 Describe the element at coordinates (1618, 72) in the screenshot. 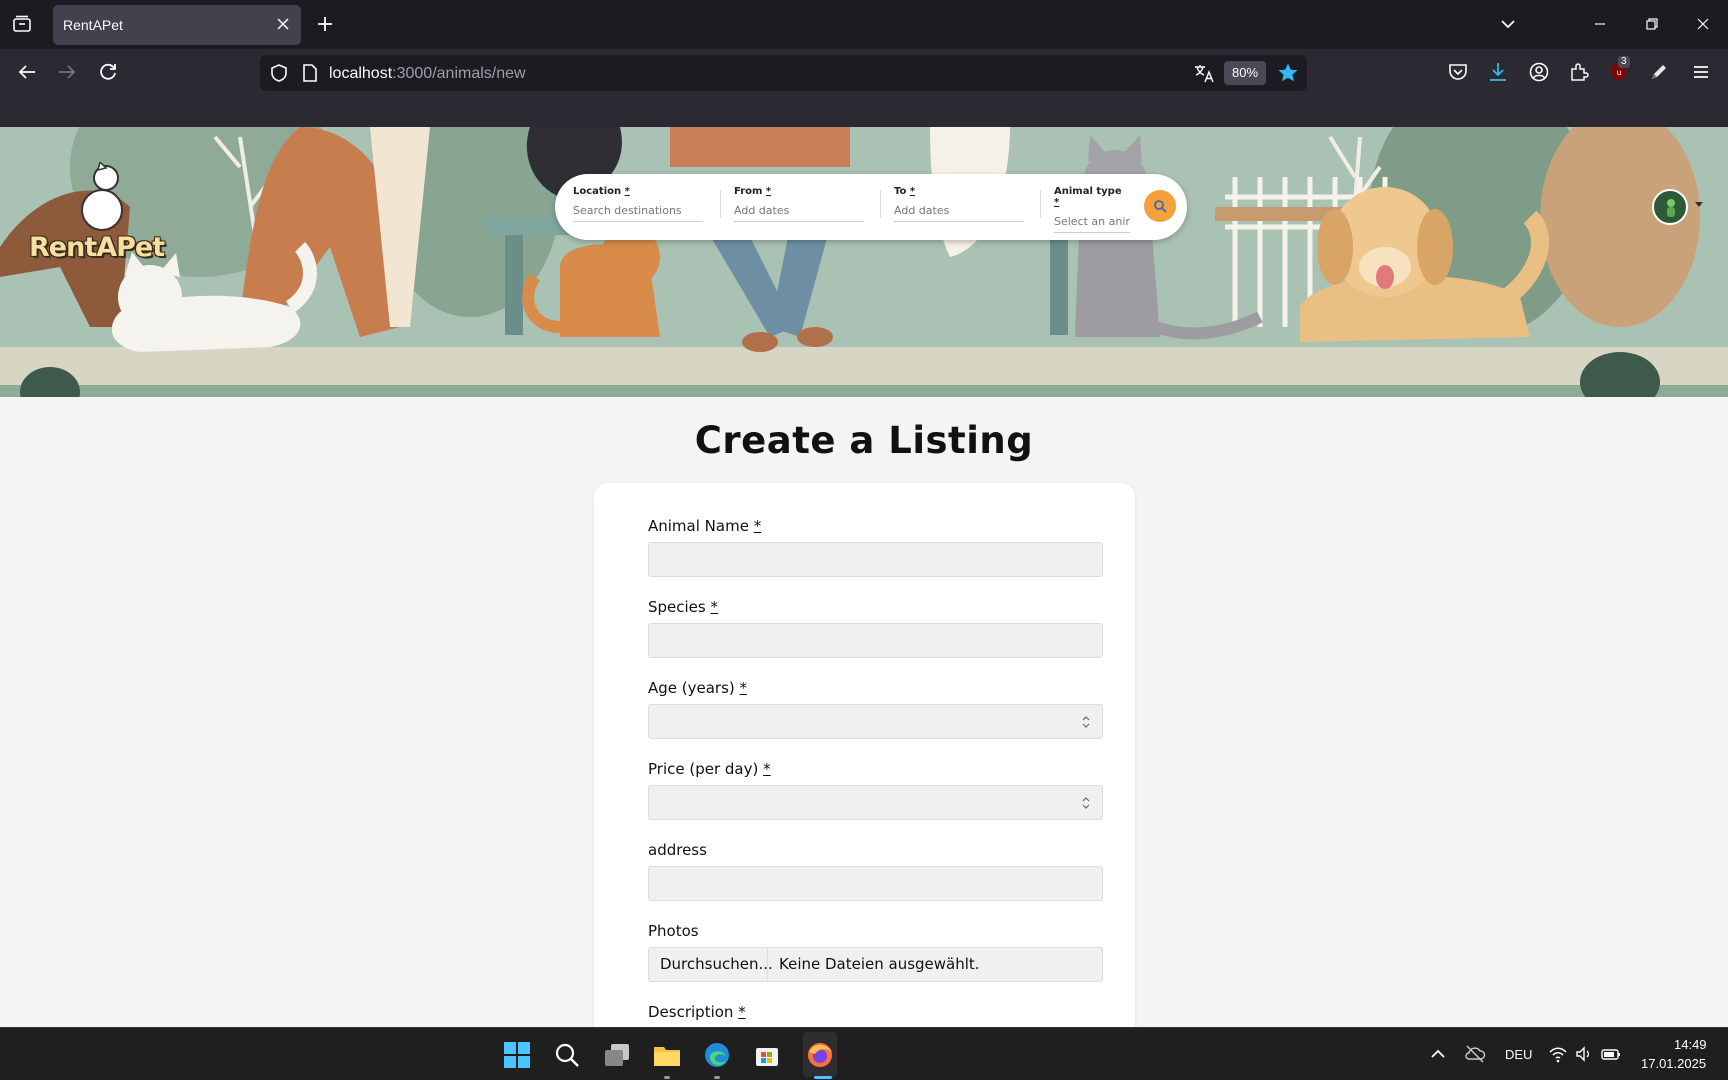

I see `svg-text: u` at that location.